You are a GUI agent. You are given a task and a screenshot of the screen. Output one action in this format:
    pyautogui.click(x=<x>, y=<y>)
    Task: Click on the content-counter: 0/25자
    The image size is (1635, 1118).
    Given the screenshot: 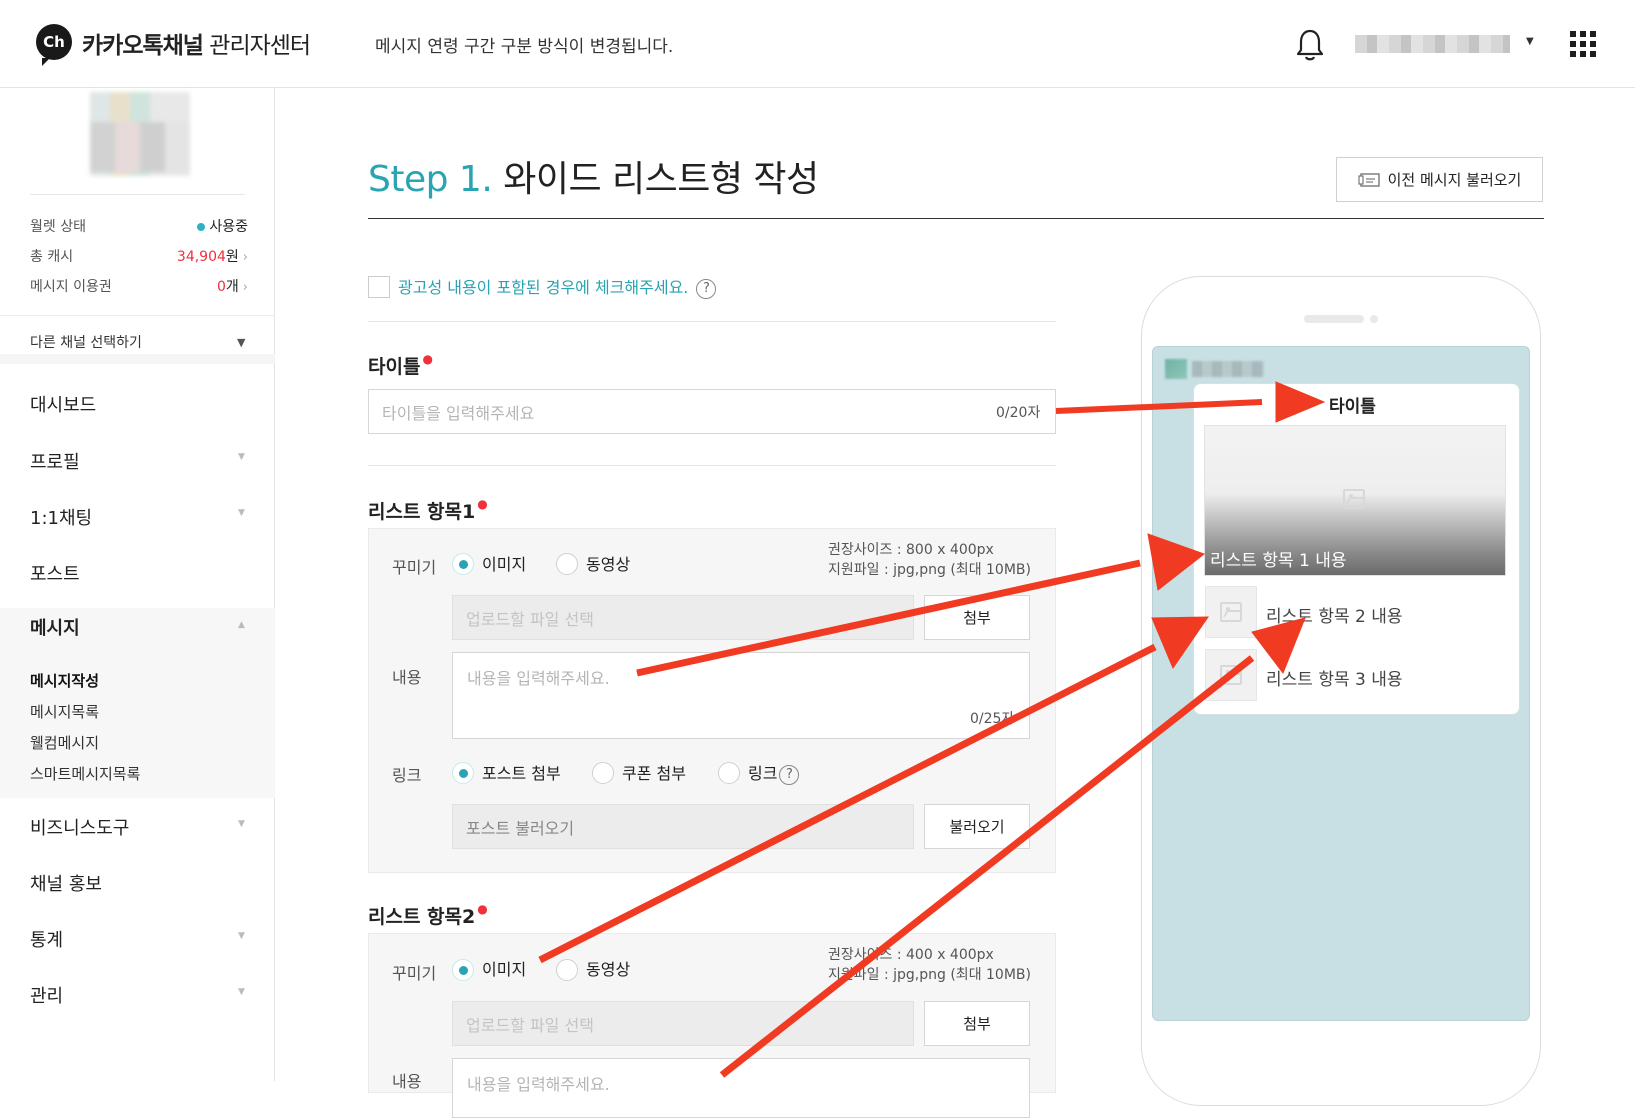 What is the action you would take?
    pyautogui.click(x=992, y=719)
    